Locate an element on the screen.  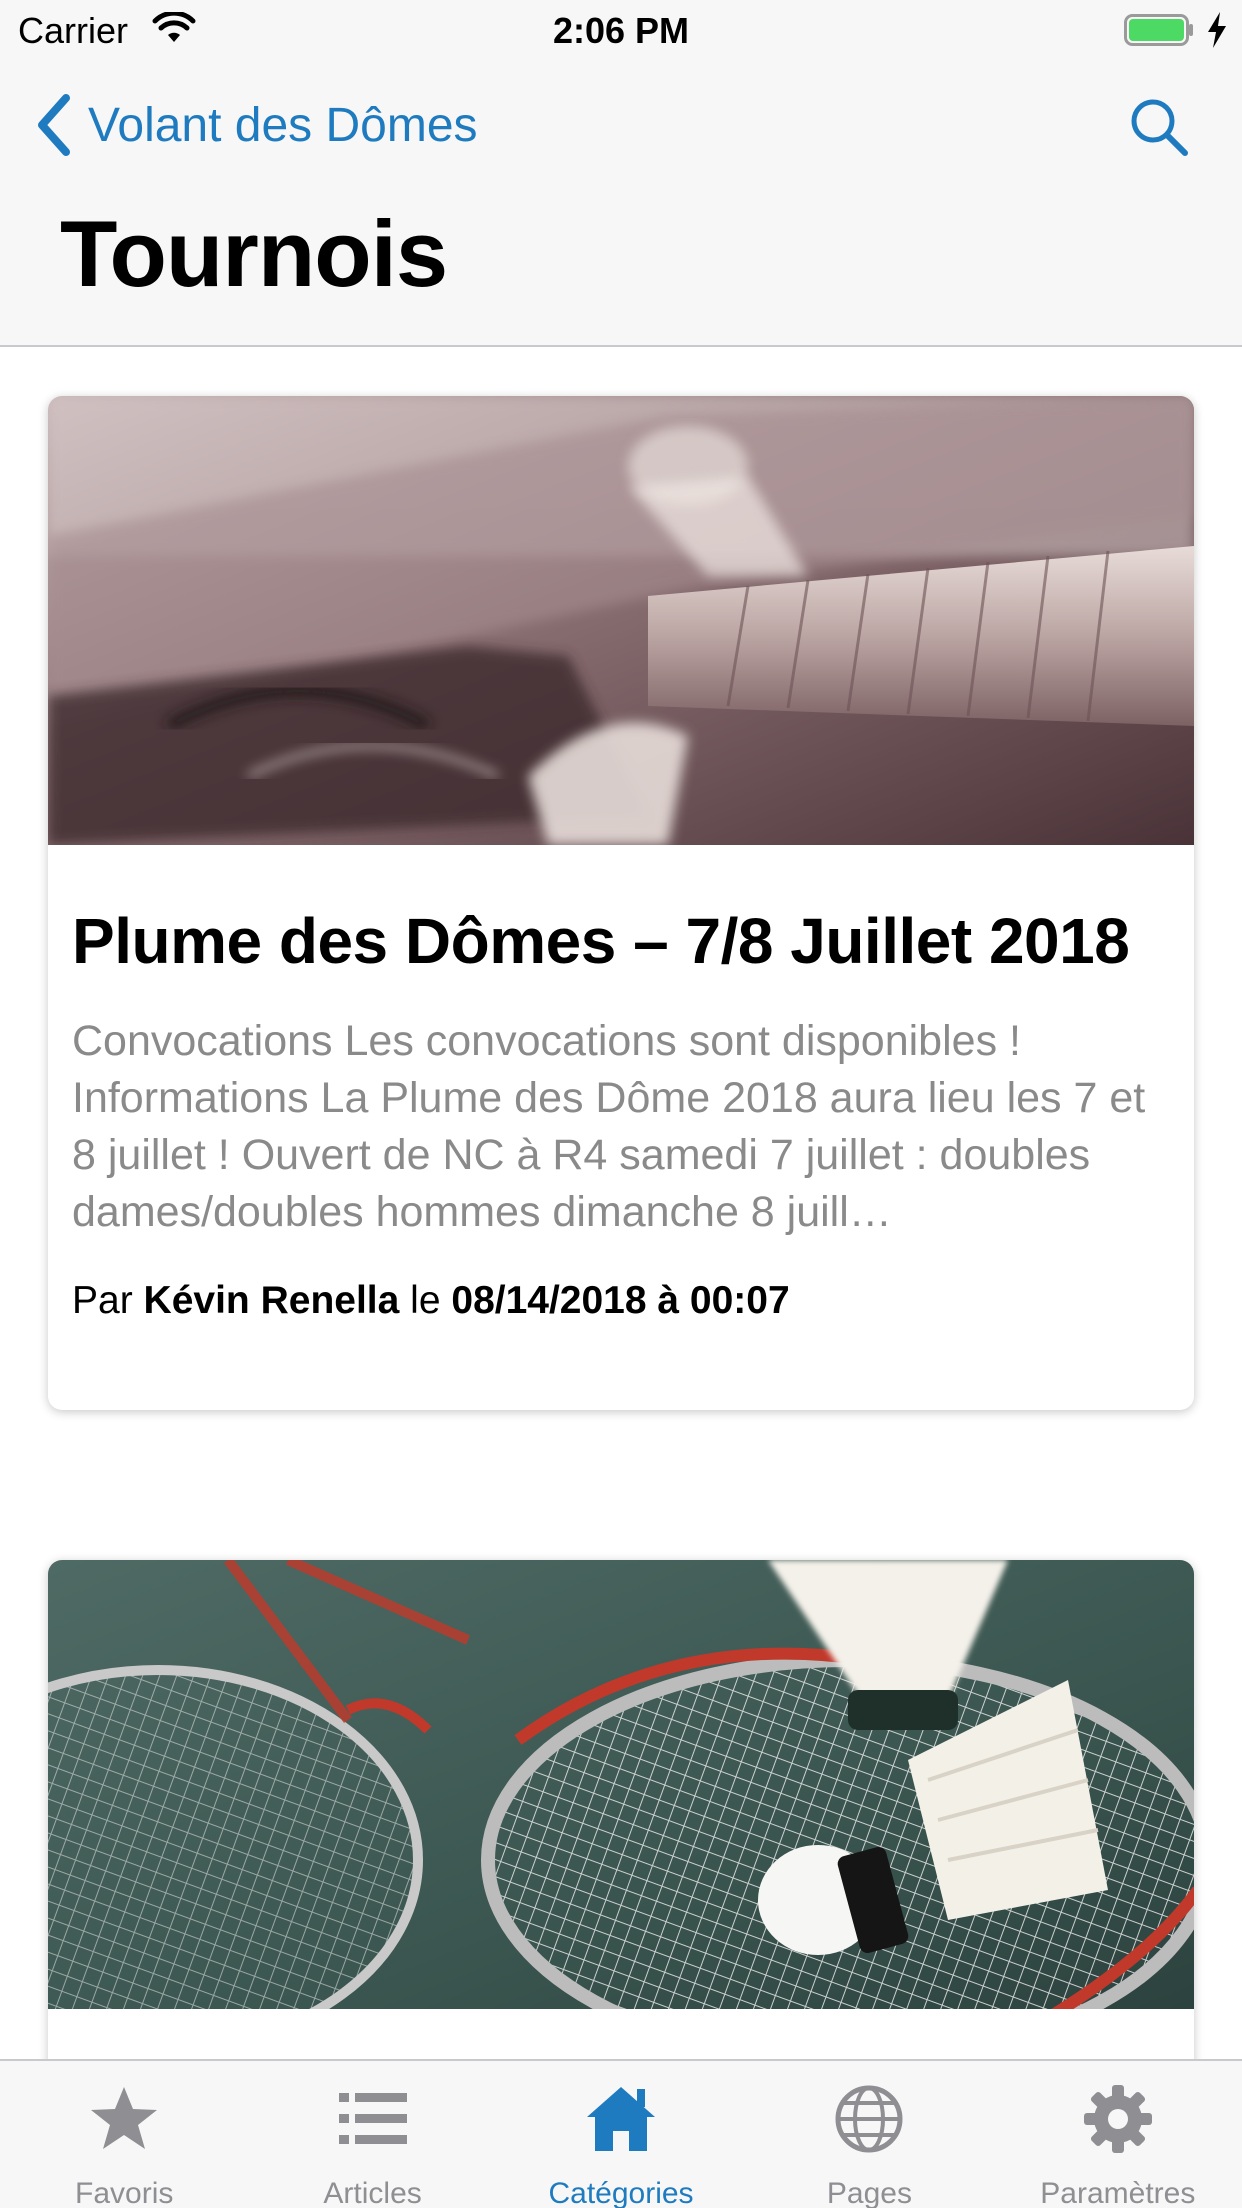
star-icon is located at coordinates (124, 2118).